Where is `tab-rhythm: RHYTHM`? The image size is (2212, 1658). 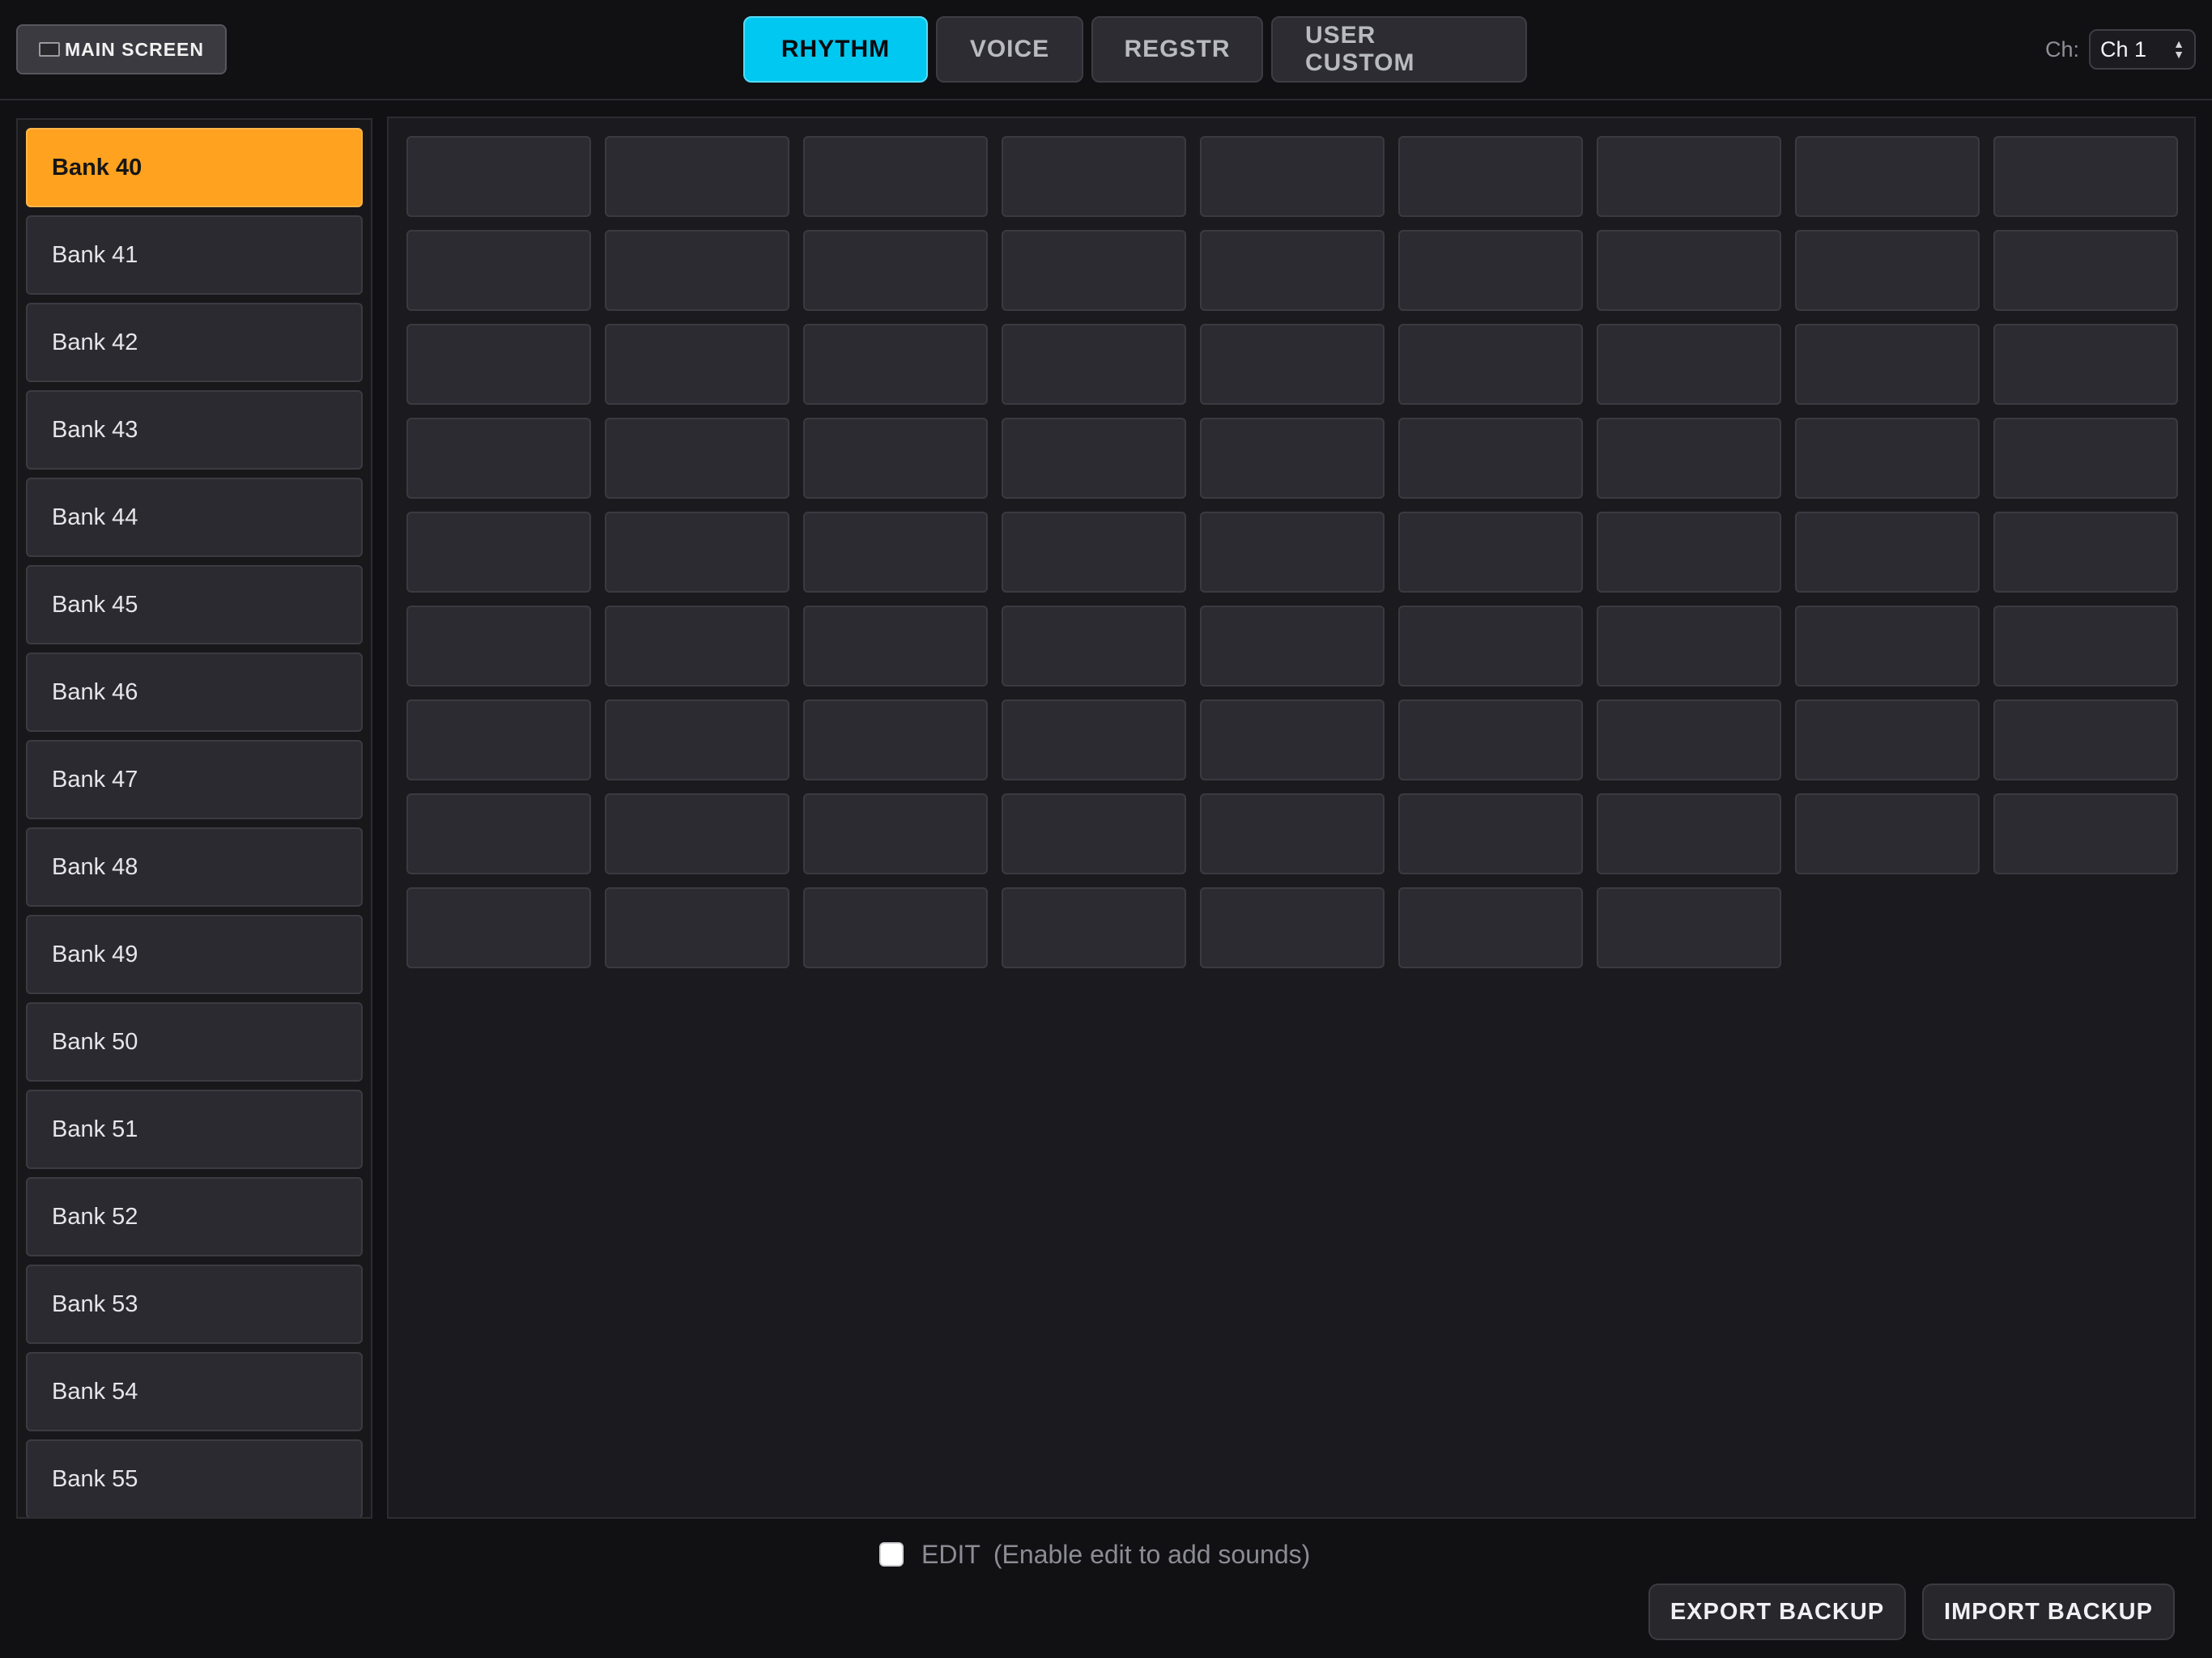 tab-rhythm: RHYTHM is located at coordinates (835, 49).